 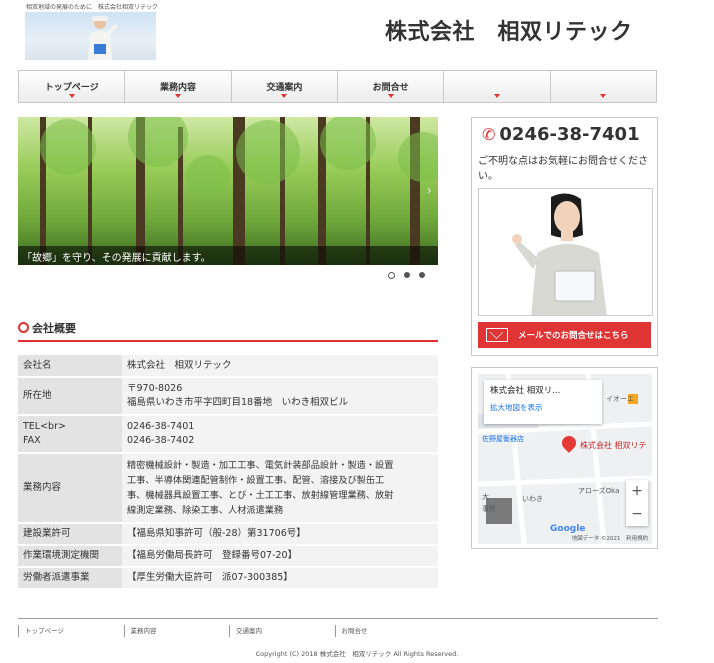 What do you see at coordinates (70, 488) in the screenshot?
I see `row-key: 業務内容` at bounding box center [70, 488].